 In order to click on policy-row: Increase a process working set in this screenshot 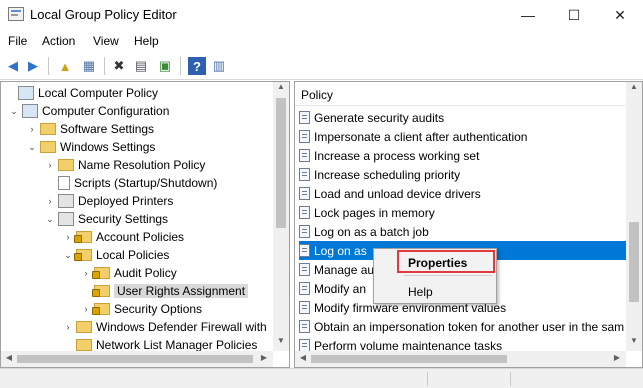, I will do `click(463, 155)`.